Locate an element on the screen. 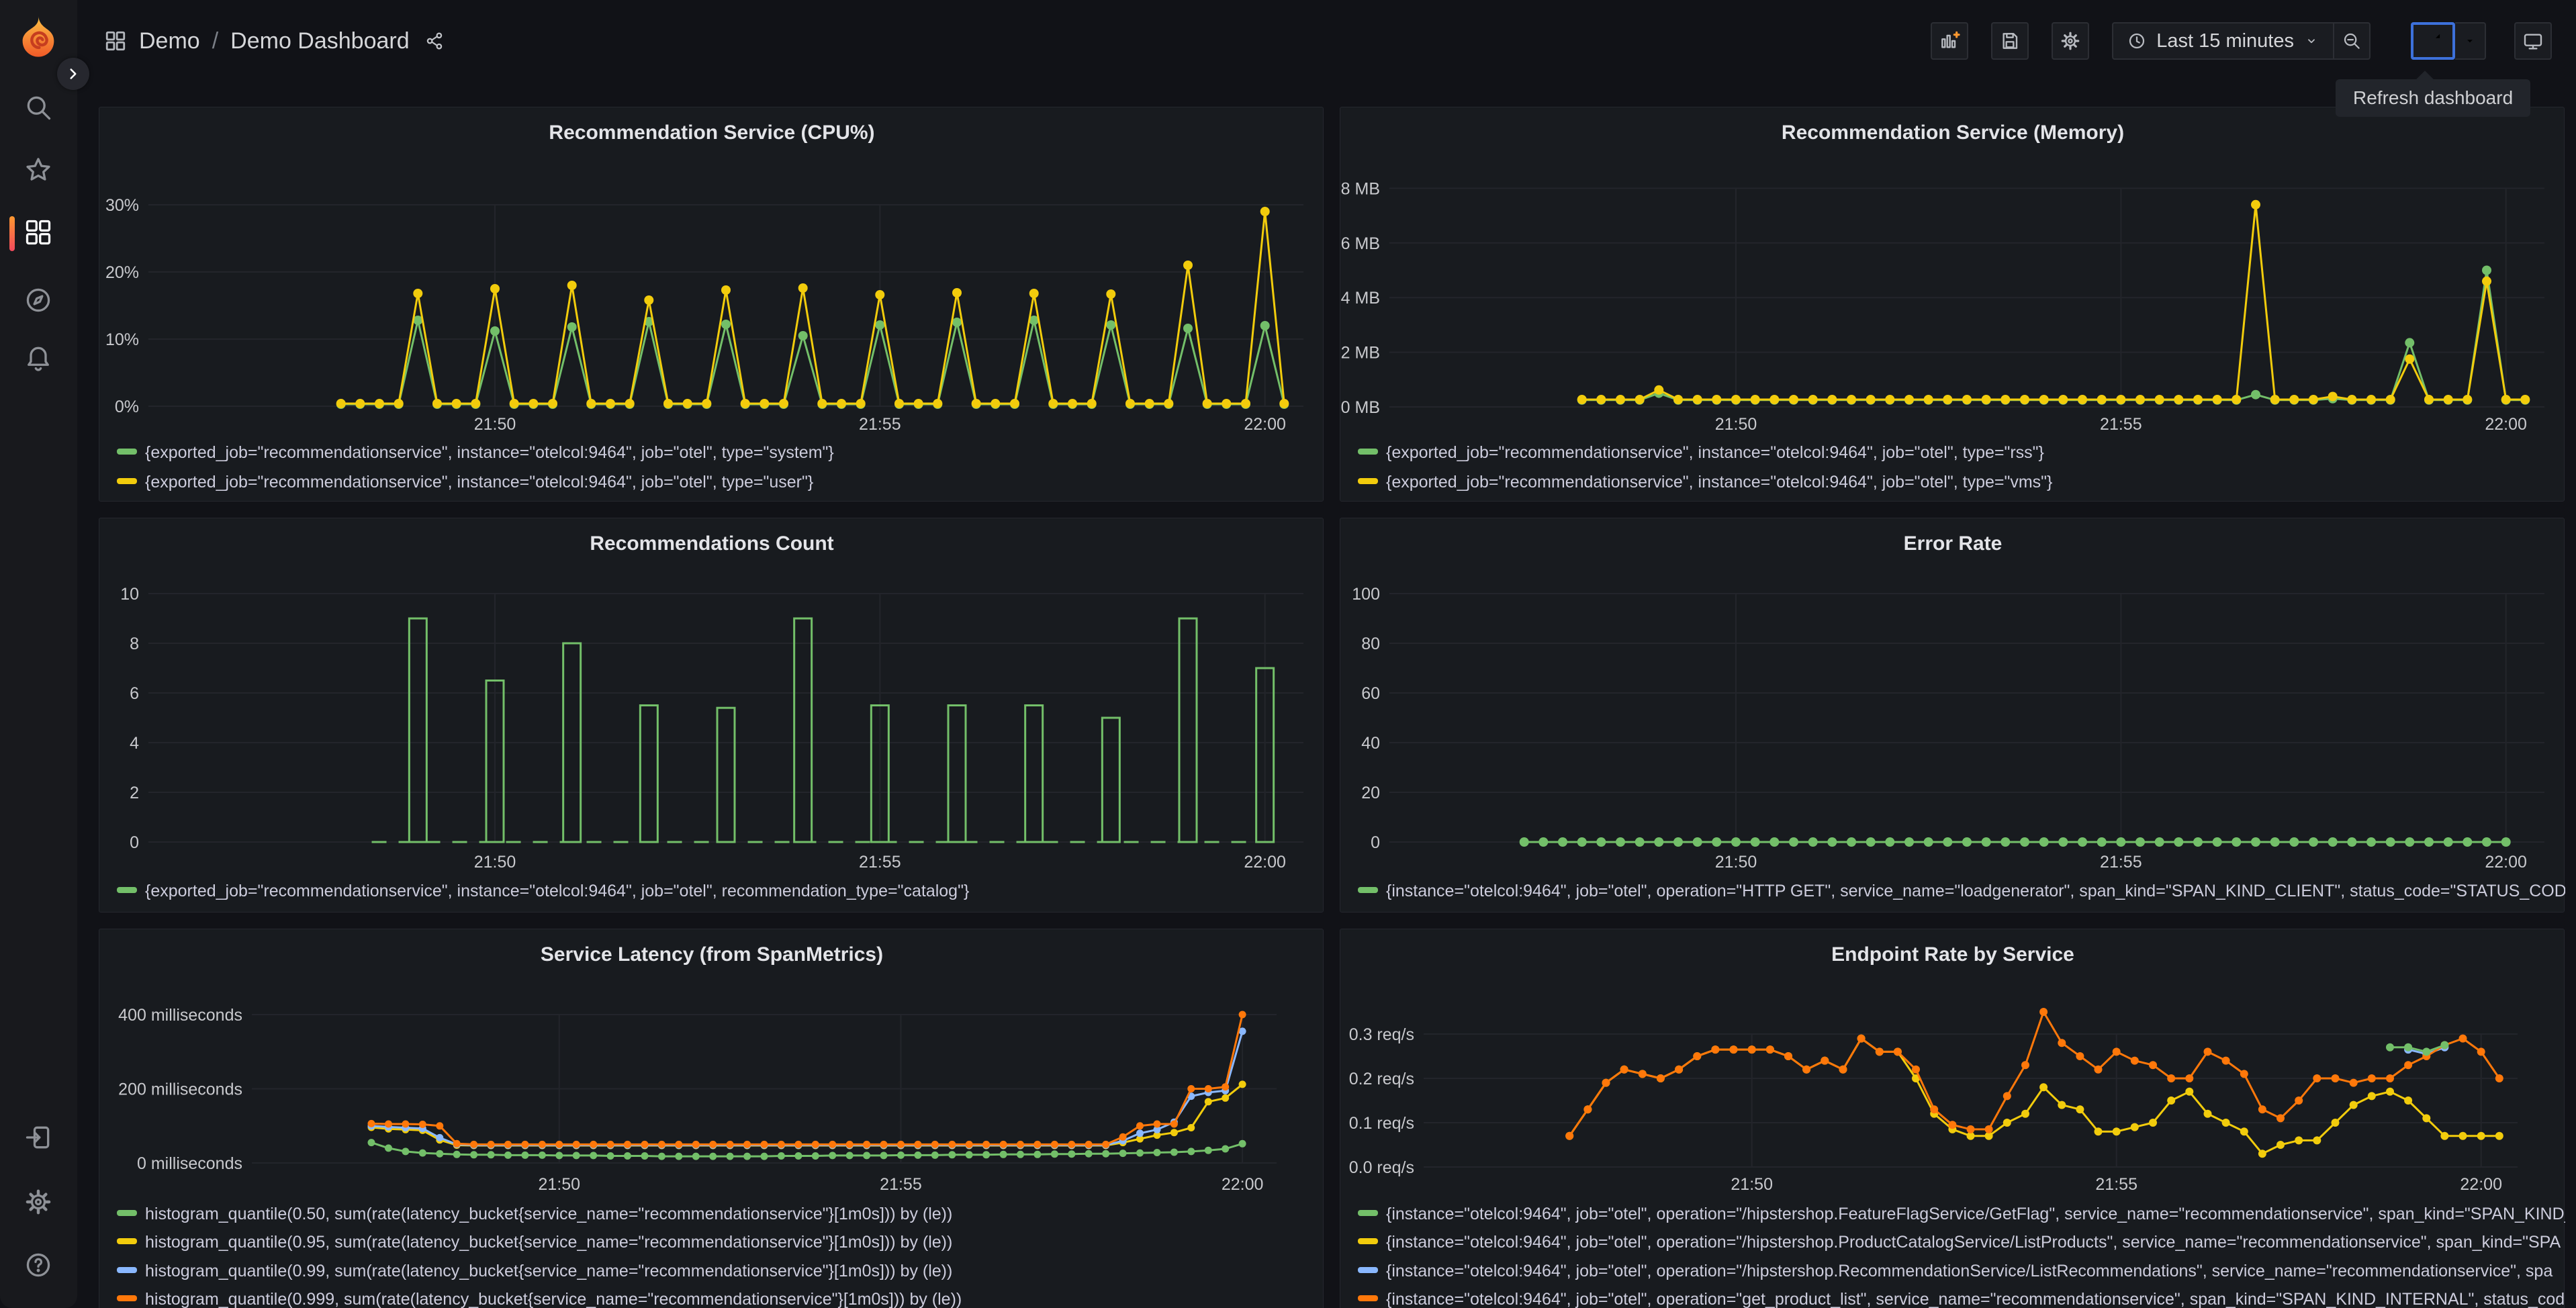 This screenshot has height=1308, width=2576. sidebar-item-alerting is located at coordinates (38, 358).